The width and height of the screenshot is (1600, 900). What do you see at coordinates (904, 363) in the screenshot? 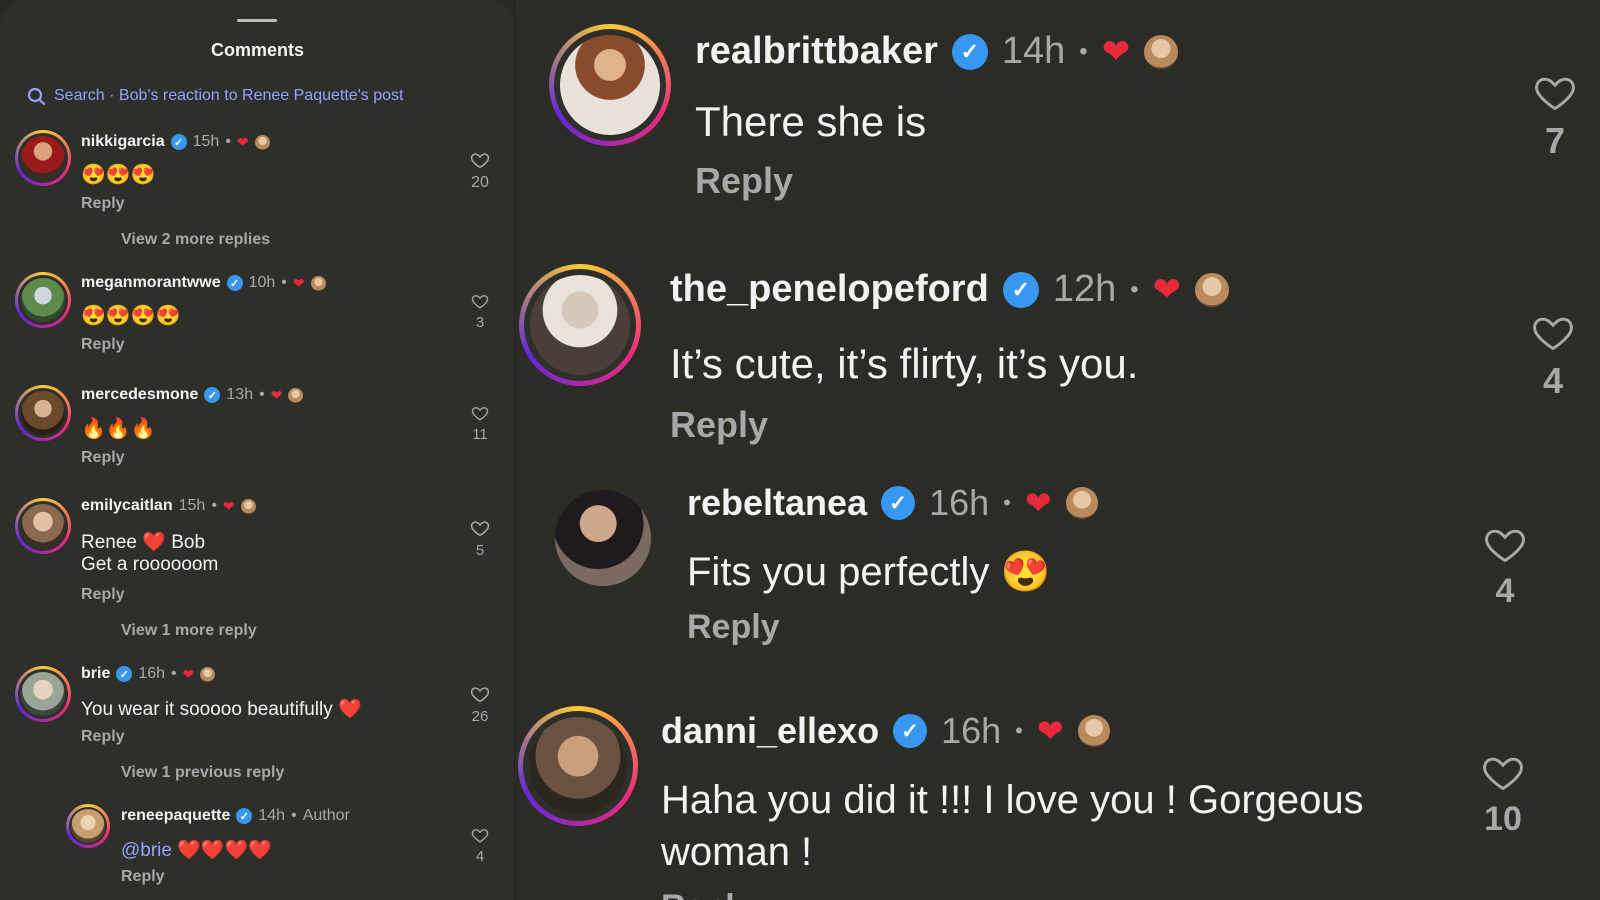
I see `comment-text: It’s cute, it’s flirty, it’s you.` at bounding box center [904, 363].